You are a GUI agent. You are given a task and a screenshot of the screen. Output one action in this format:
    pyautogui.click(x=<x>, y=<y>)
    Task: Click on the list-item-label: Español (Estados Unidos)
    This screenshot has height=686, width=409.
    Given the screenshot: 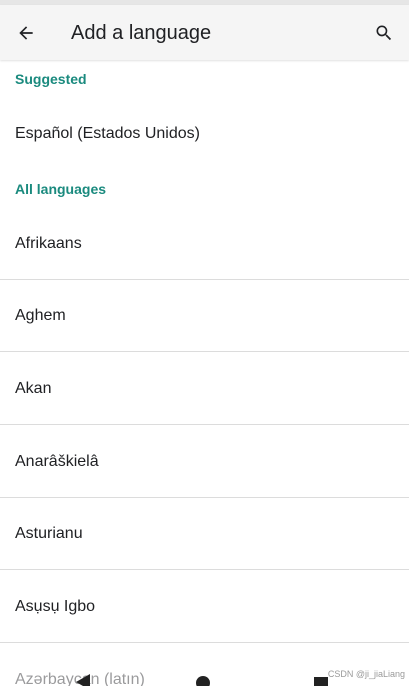 What is the action you would take?
    pyautogui.click(x=107, y=133)
    